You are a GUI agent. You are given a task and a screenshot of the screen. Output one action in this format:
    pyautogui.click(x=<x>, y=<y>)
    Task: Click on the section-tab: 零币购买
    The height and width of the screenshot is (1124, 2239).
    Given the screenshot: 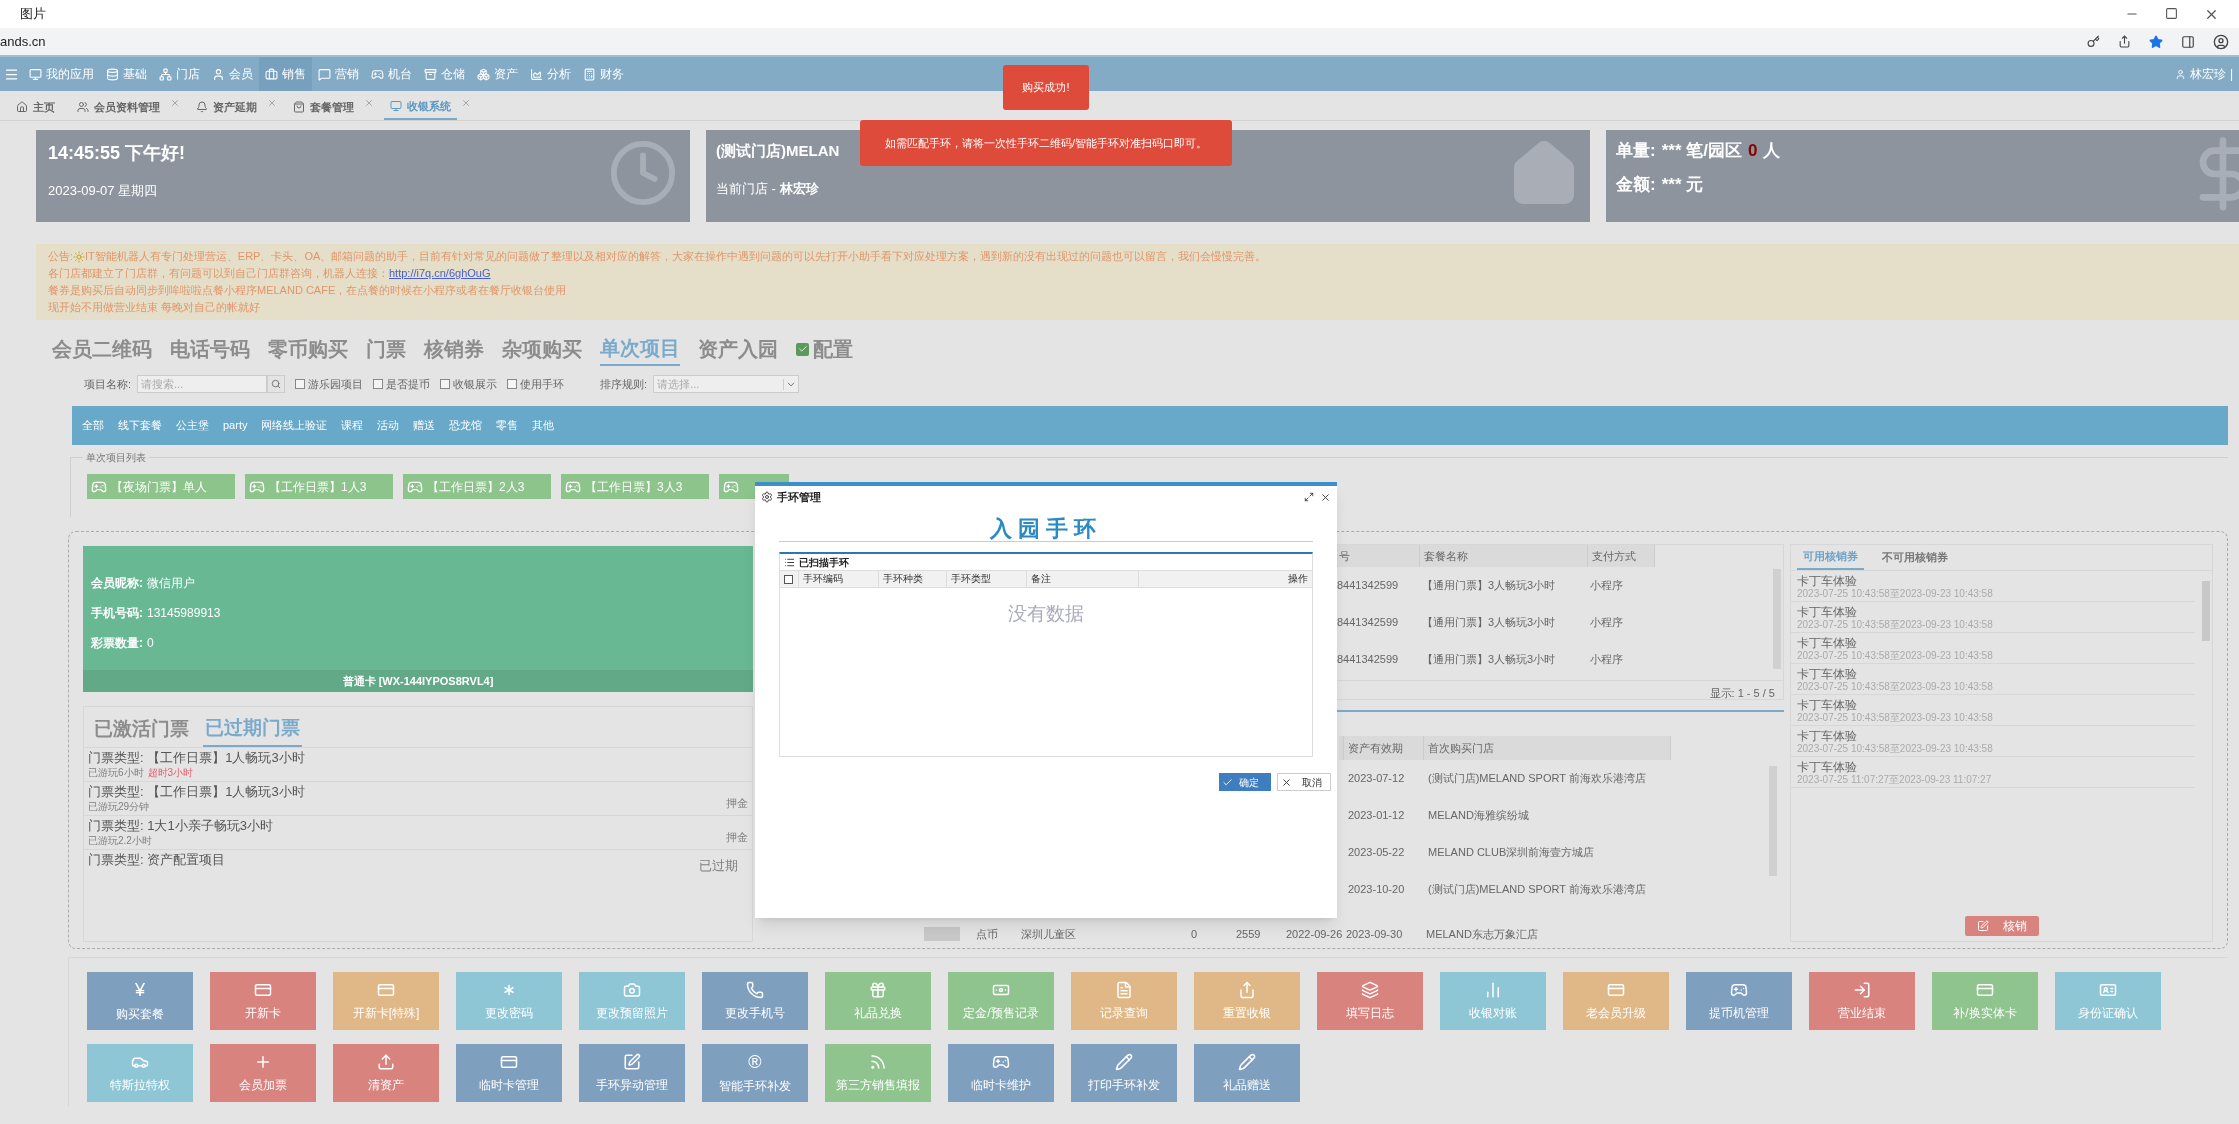 What is the action you would take?
    pyautogui.click(x=308, y=349)
    